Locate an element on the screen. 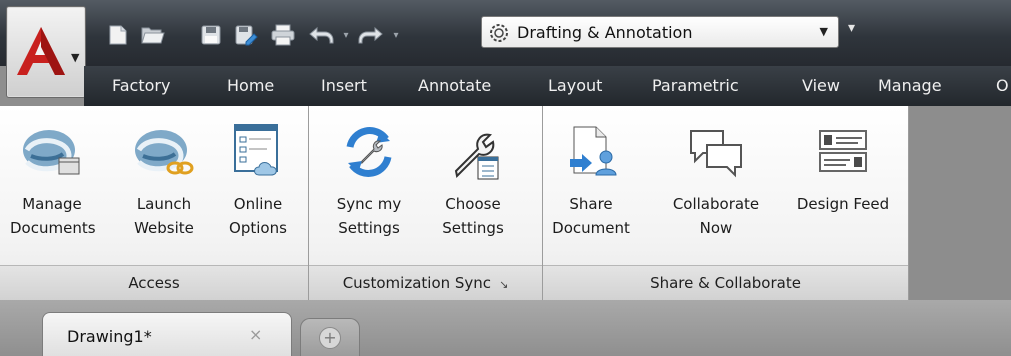 The height and width of the screenshot is (356, 1011). panel-title-share-collaborate: Share & Collaborate is located at coordinates (725, 282).